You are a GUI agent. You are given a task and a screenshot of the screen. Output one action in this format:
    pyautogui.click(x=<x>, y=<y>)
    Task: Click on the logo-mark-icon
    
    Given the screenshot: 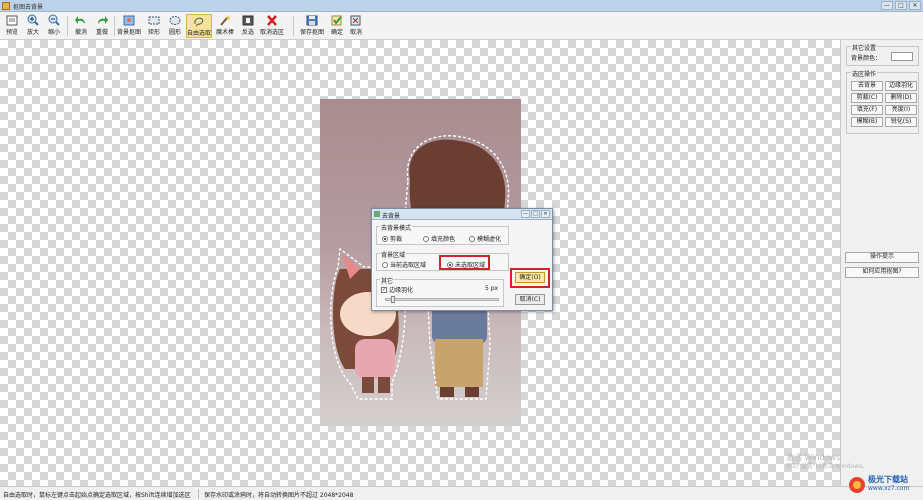 What is the action you would take?
    pyautogui.click(x=857, y=485)
    